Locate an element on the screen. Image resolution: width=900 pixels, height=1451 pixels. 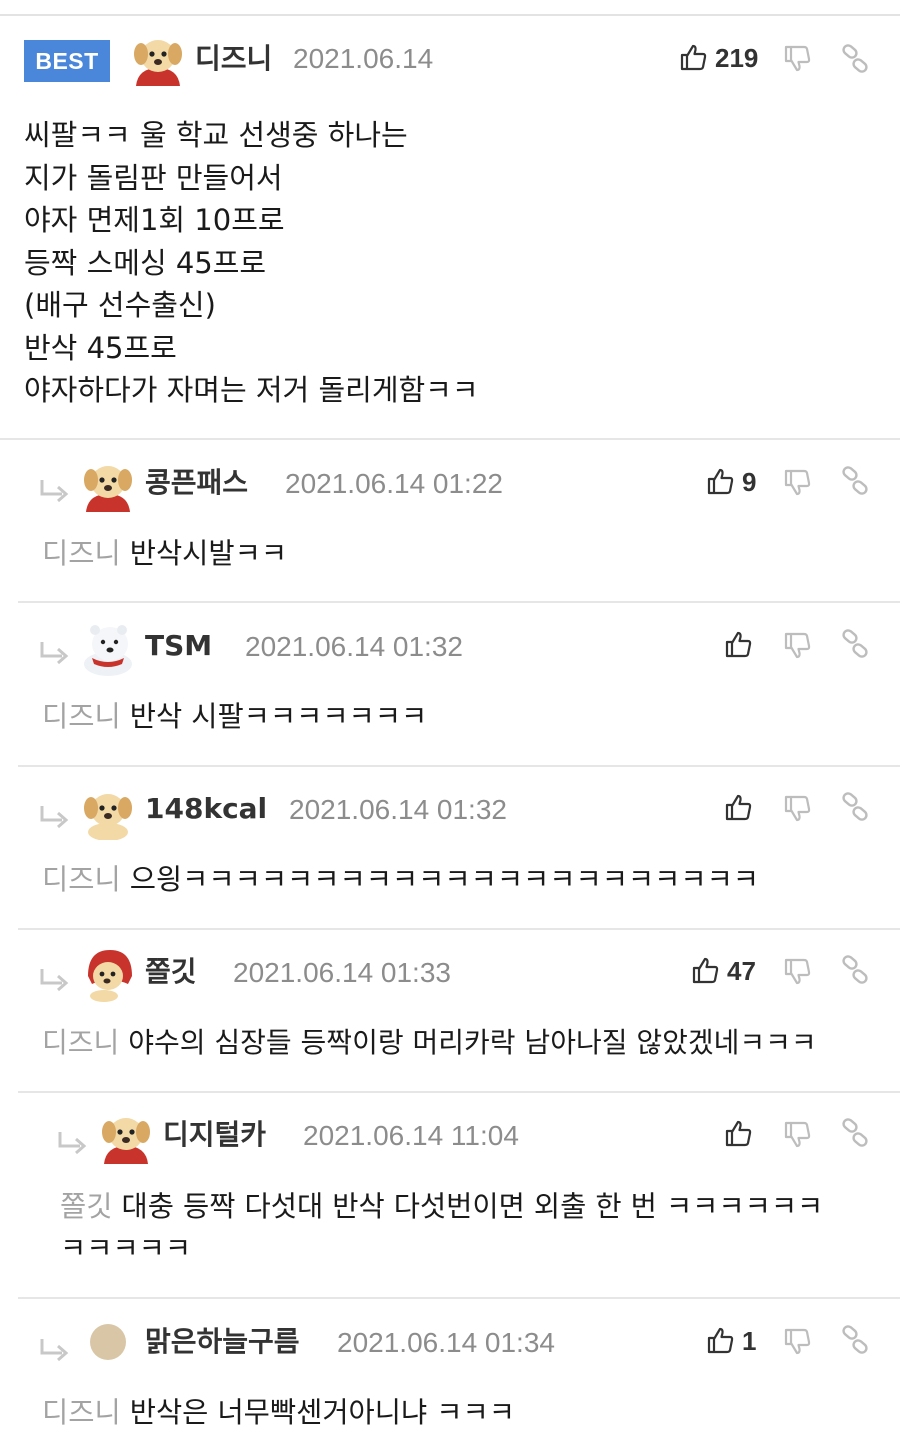
best-line: 반삭 45프로 is located at coordinates (100, 347).